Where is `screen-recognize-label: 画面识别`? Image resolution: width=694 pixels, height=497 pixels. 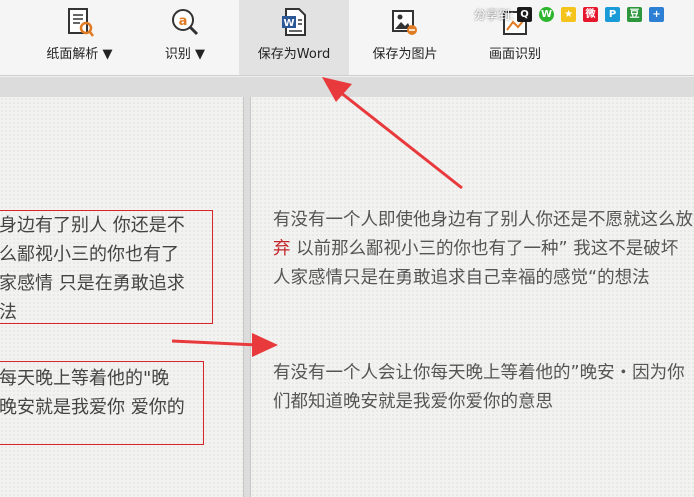 screen-recognize-label: 画面识别 is located at coordinates (514, 54).